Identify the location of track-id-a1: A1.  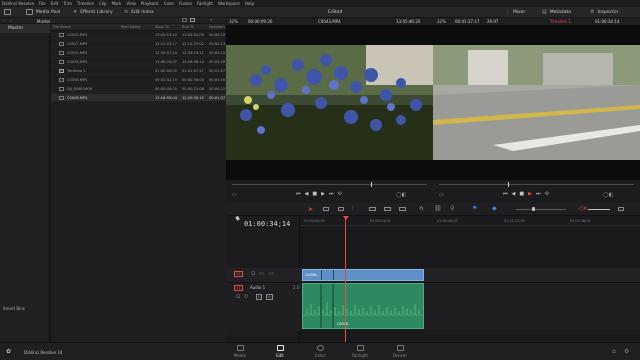
(238, 288).